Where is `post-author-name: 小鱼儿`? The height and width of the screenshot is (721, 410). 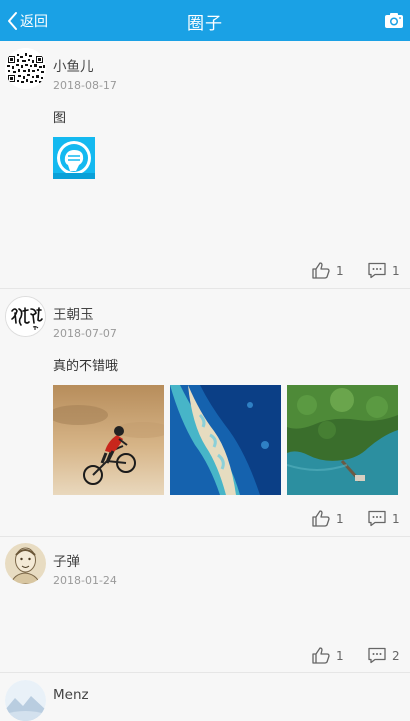
post-author-name: 小鱼儿 is located at coordinates (73, 65).